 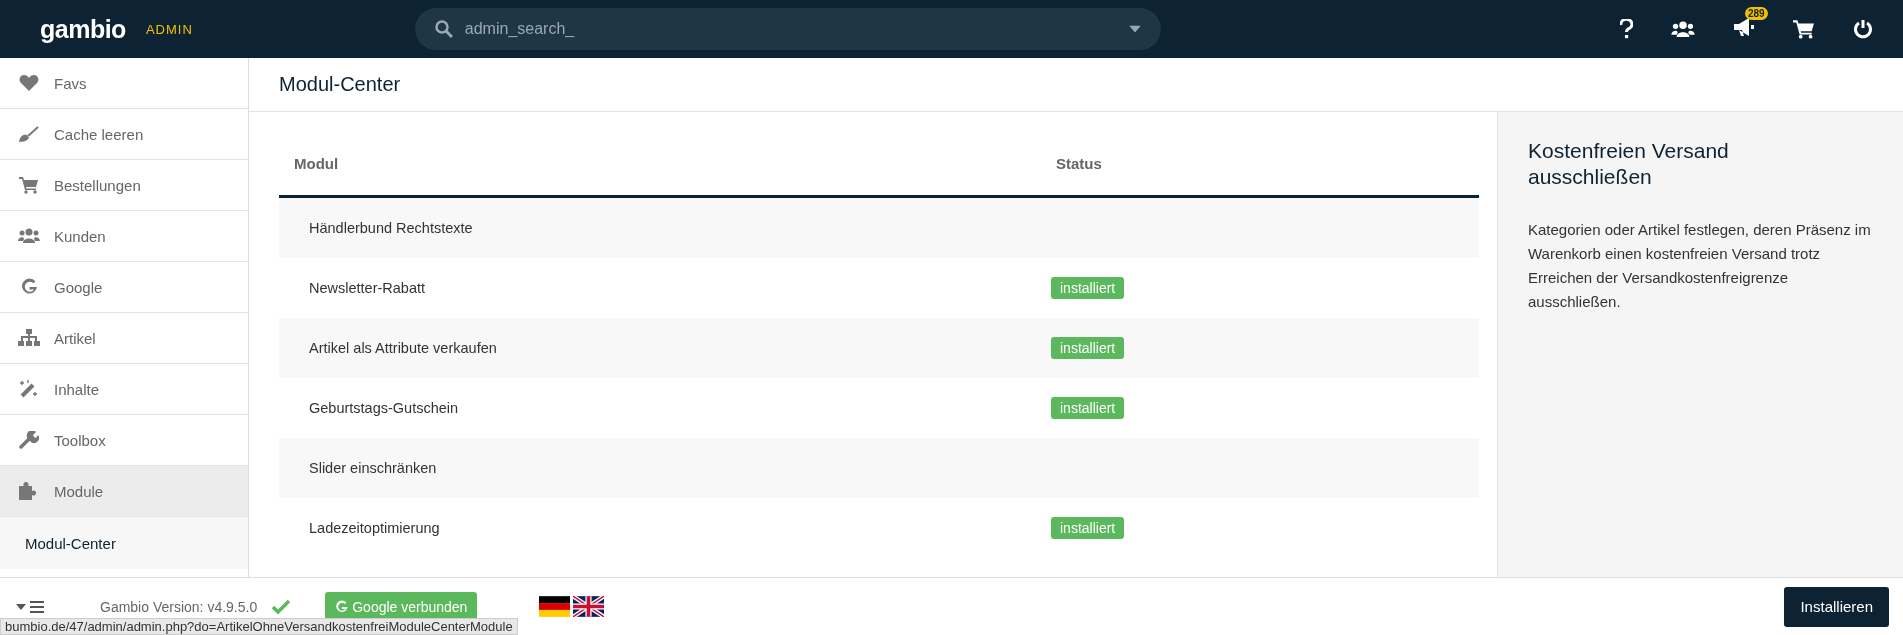 I want to click on german-flag-icon, so click(x=555, y=606).